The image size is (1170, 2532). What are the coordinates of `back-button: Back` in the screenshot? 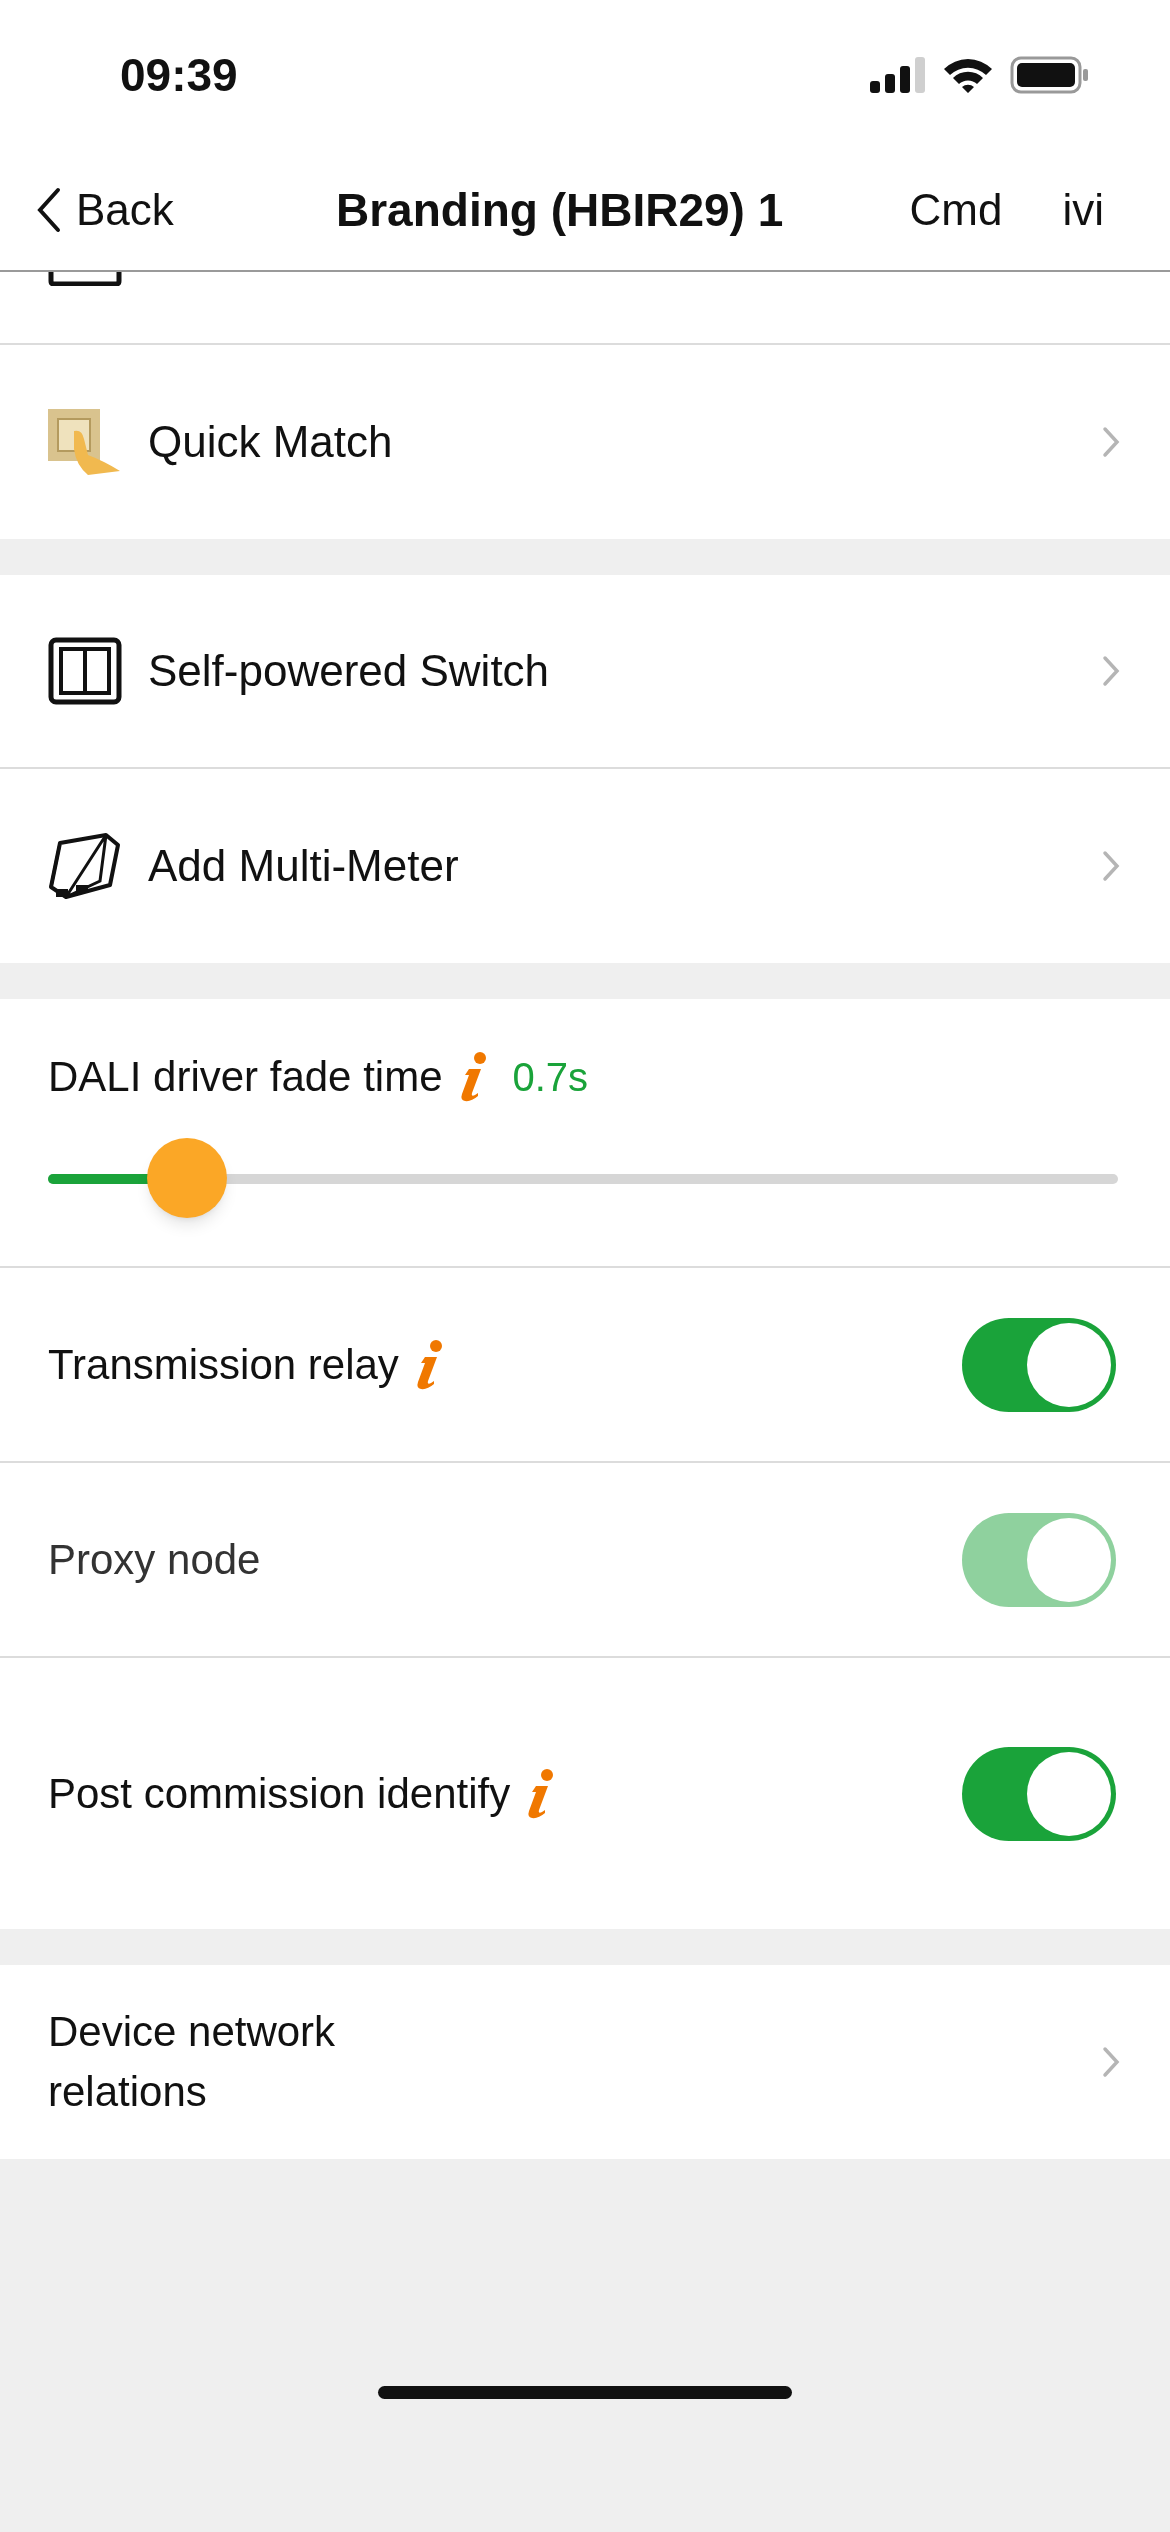 It's located at (186, 210).